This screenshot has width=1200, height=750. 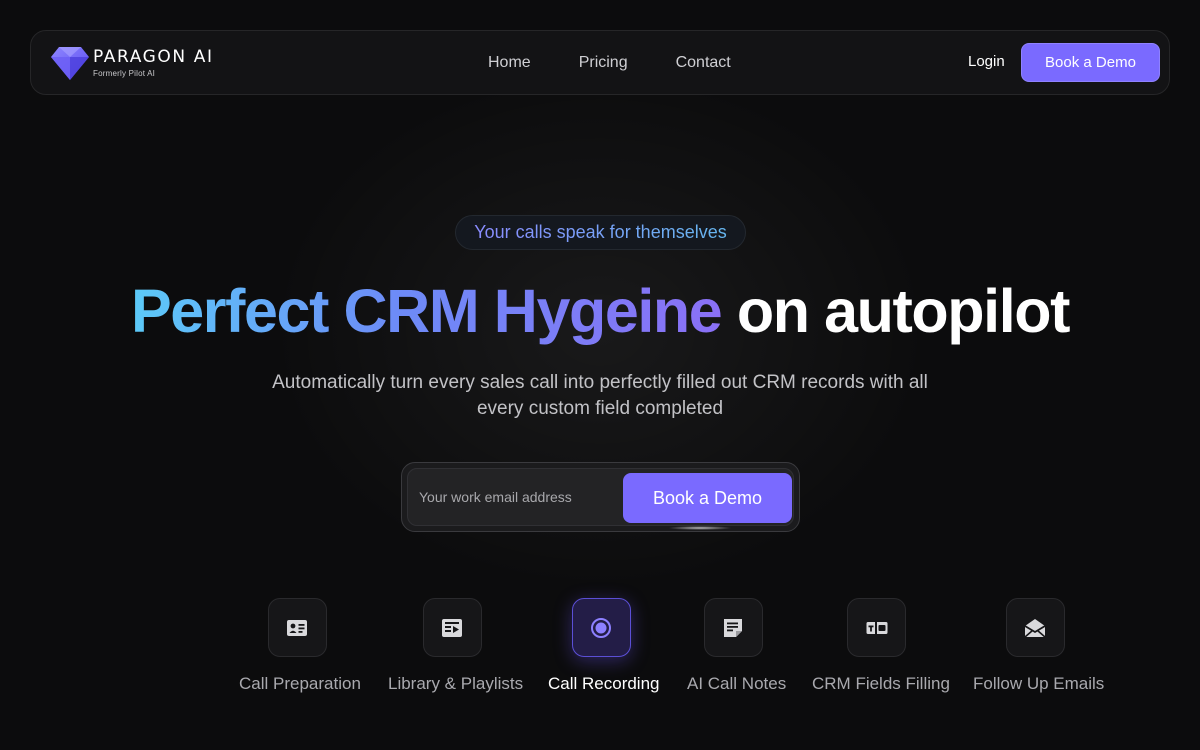 I want to click on playlist-icon, so click(x=452, y=627).